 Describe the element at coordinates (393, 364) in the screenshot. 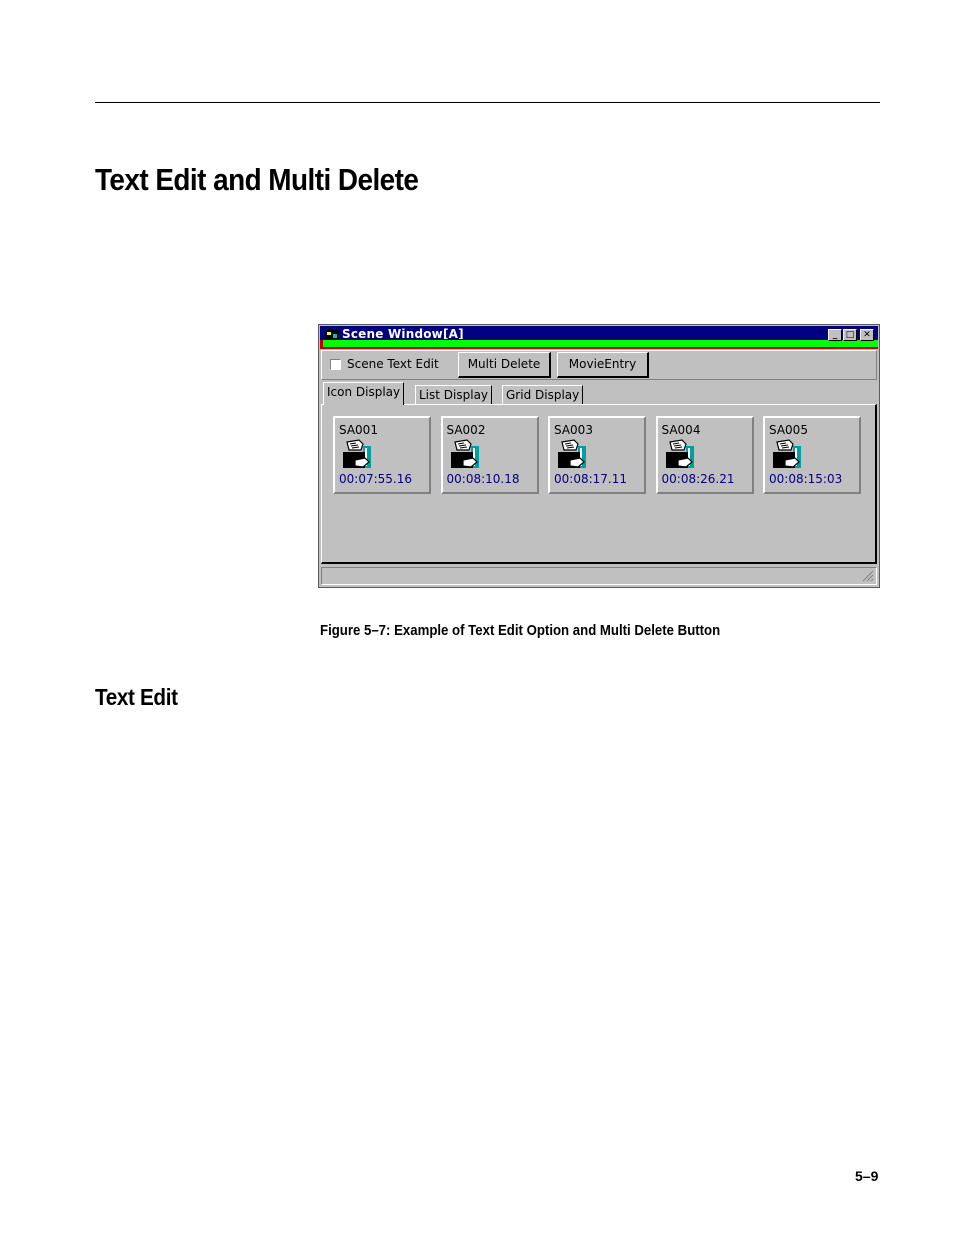

I see `scene-text-edit-label: Scene Text Edit` at that location.